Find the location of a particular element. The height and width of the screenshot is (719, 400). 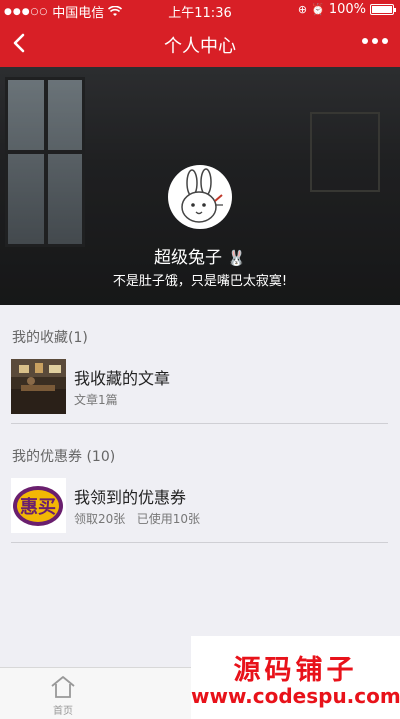

rabbit-icon is located at coordinates (202, 195).